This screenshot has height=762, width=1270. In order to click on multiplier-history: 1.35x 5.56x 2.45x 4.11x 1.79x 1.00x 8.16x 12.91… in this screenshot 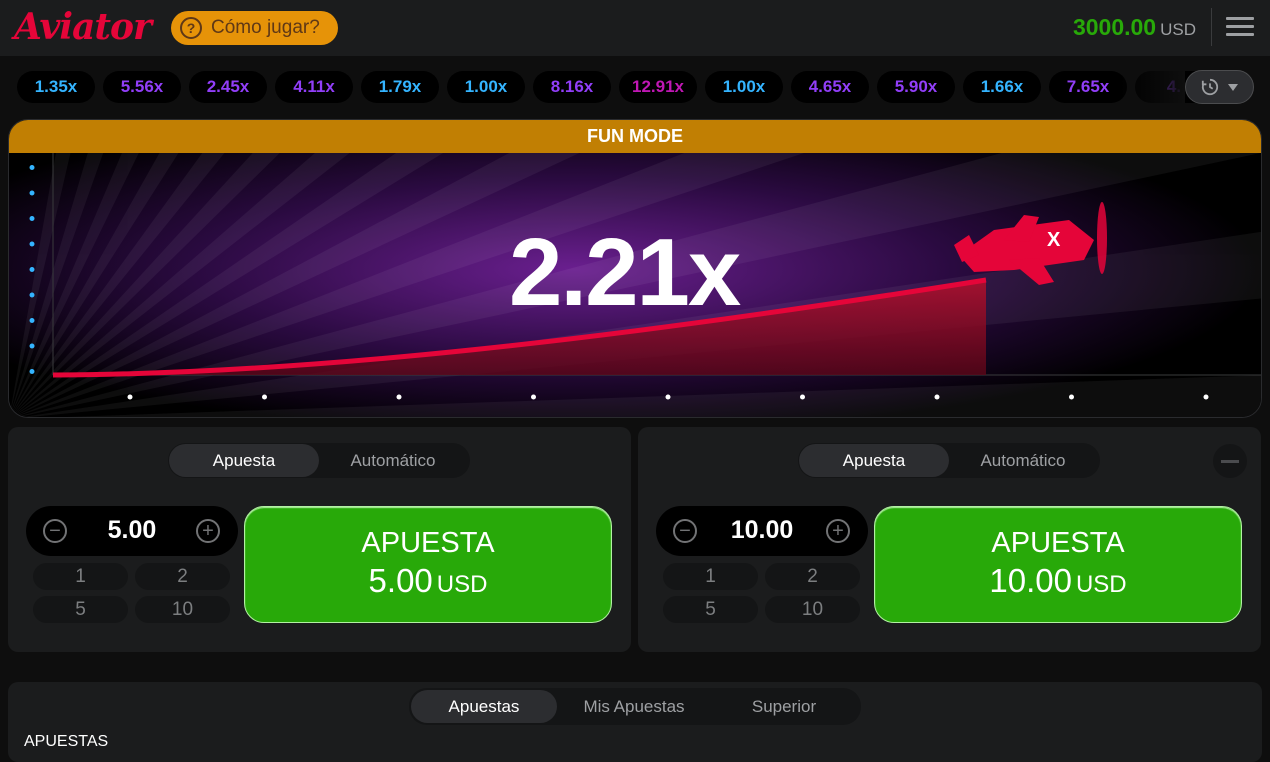, I will do `click(635, 86)`.